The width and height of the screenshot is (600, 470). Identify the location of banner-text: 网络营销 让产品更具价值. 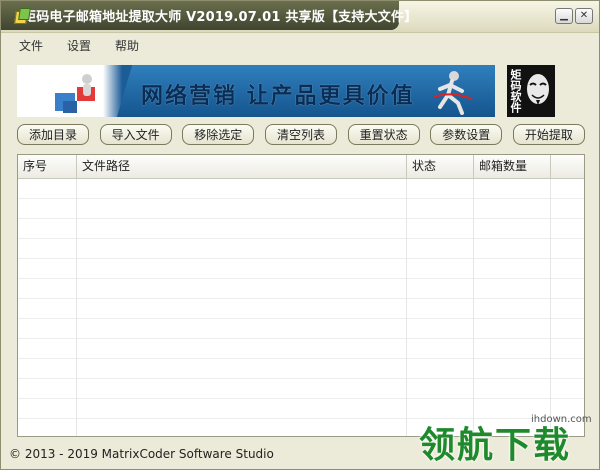
(278, 96).